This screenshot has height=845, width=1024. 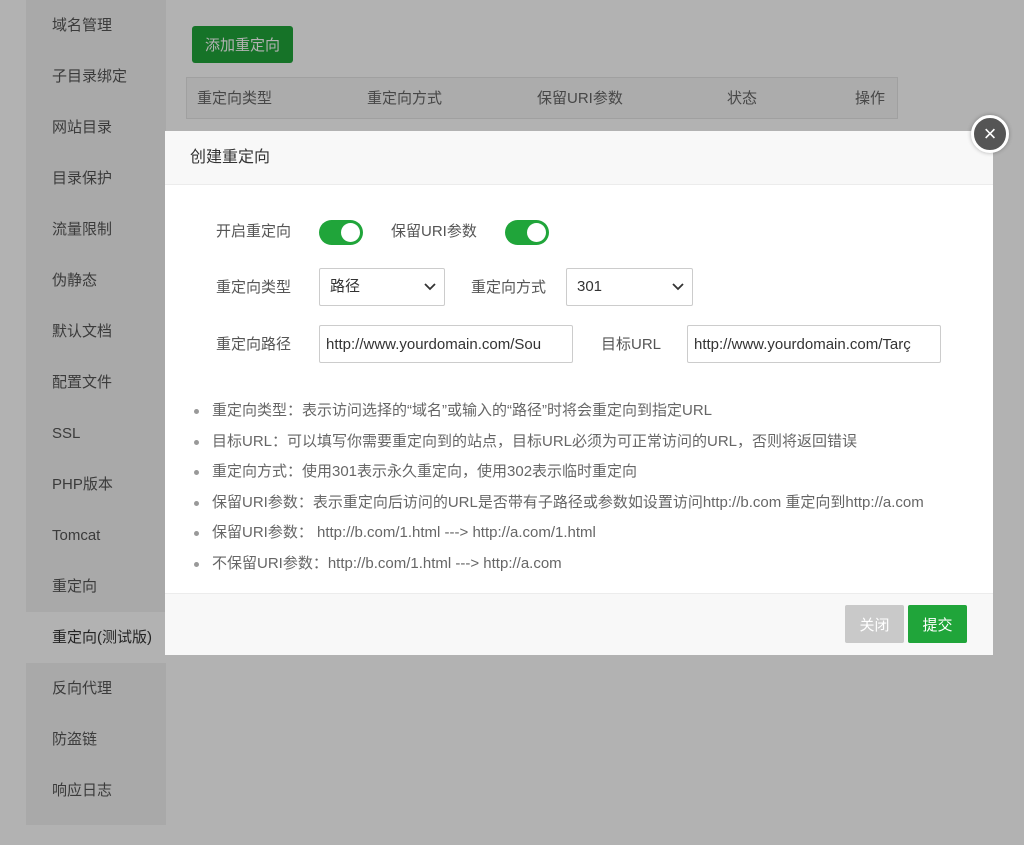 I want to click on note-item: 重定向方式：使用301表示永久重定向，使用302表示临时重定向, so click(x=589, y=477).